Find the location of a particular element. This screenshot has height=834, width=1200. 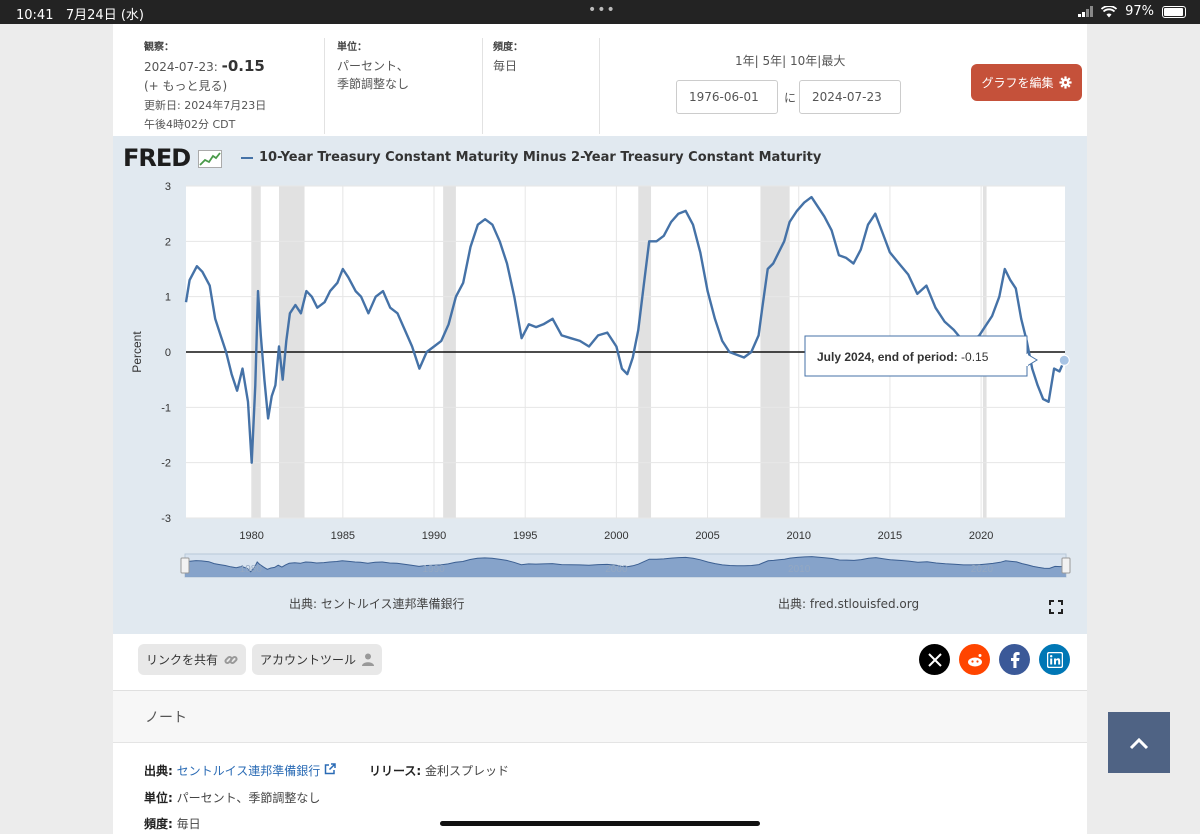

account-tools-button: アカウントツール is located at coordinates (317, 659).